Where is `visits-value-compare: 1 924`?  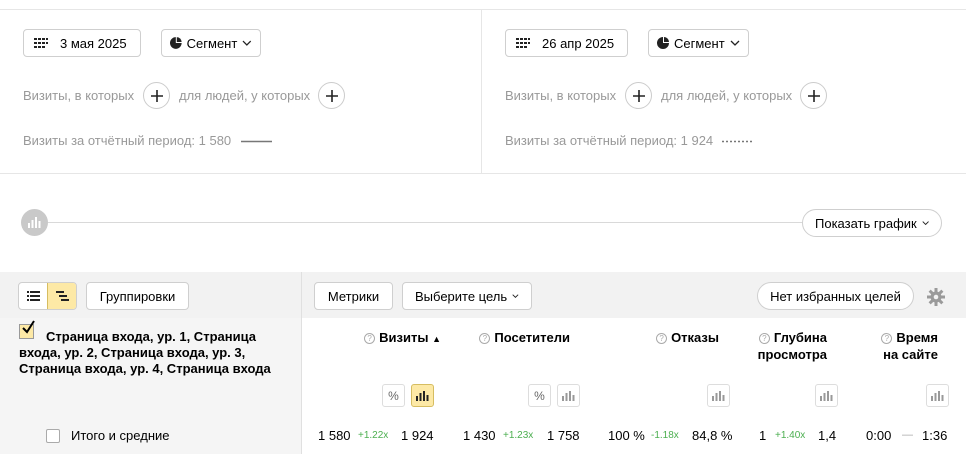
visits-value-compare: 1 924 is located at coordinates (417, 435).